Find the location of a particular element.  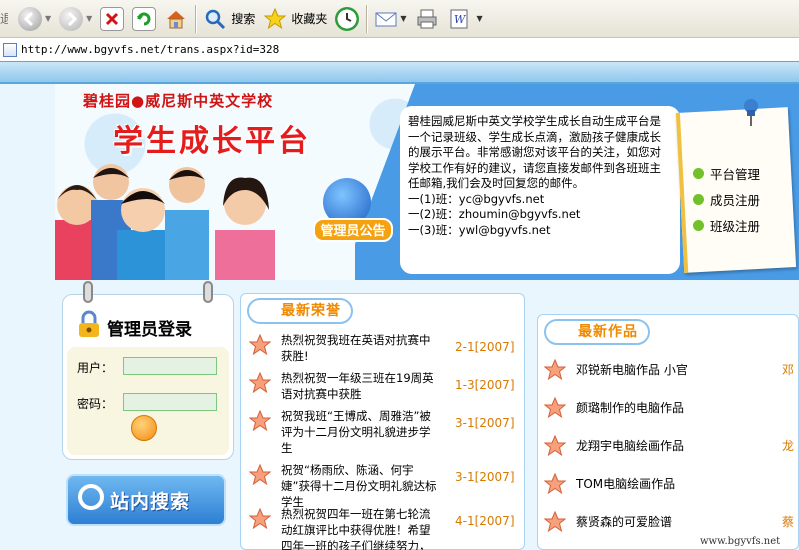

stop-button is located at coordinates (112, 19).